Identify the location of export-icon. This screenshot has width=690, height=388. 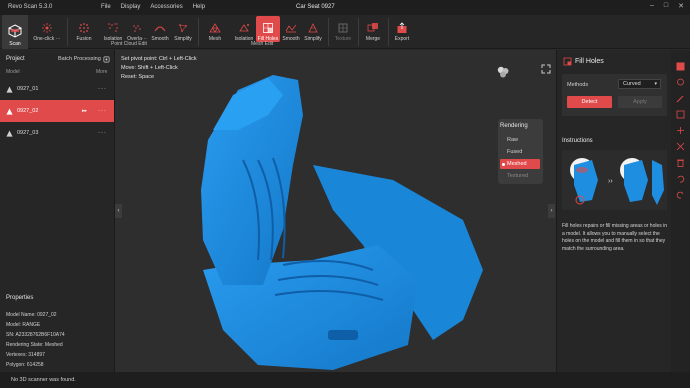
(402, 27).